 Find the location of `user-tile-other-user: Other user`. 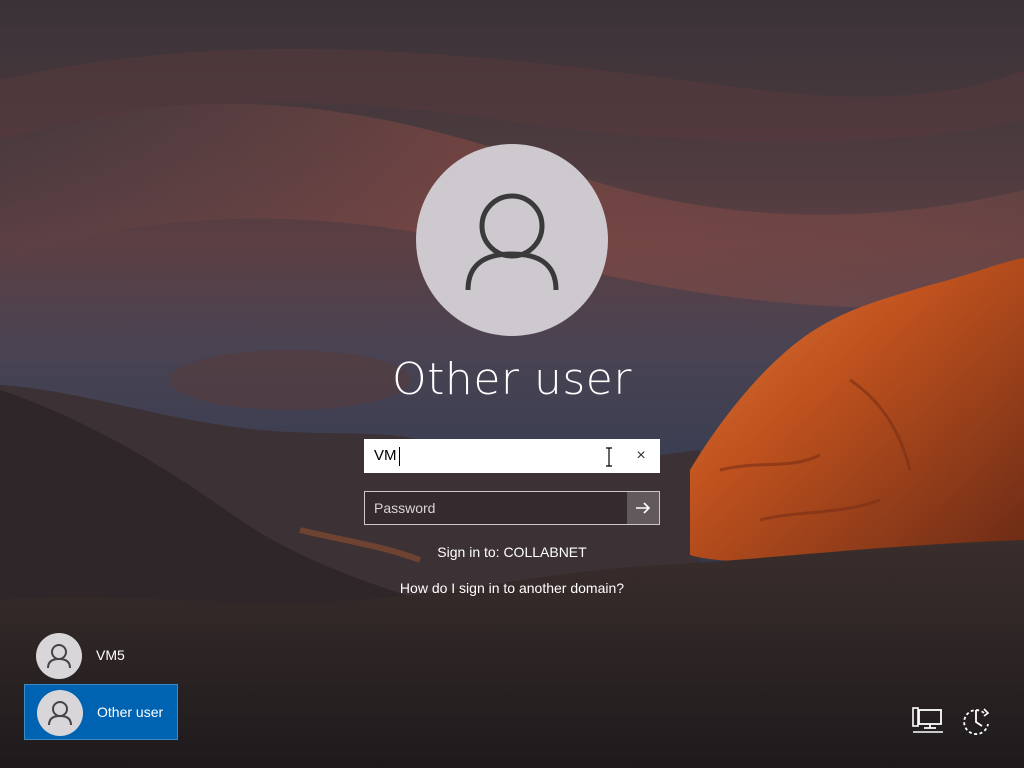

user-tile-other-user: Other user is located at coordinates (101, 712).